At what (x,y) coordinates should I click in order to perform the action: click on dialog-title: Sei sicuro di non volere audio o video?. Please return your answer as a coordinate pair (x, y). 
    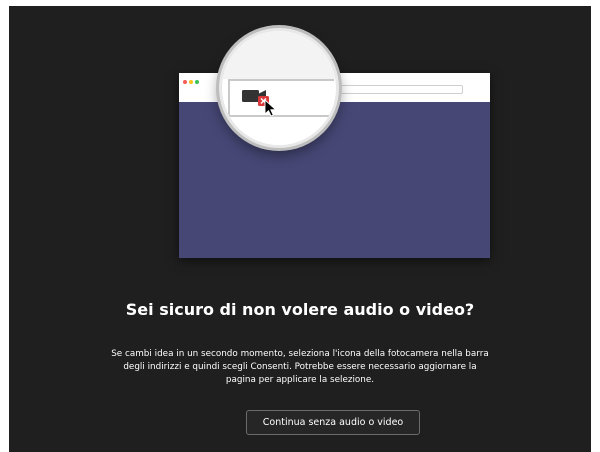
    Looking at the image, I should click on (300, 309).